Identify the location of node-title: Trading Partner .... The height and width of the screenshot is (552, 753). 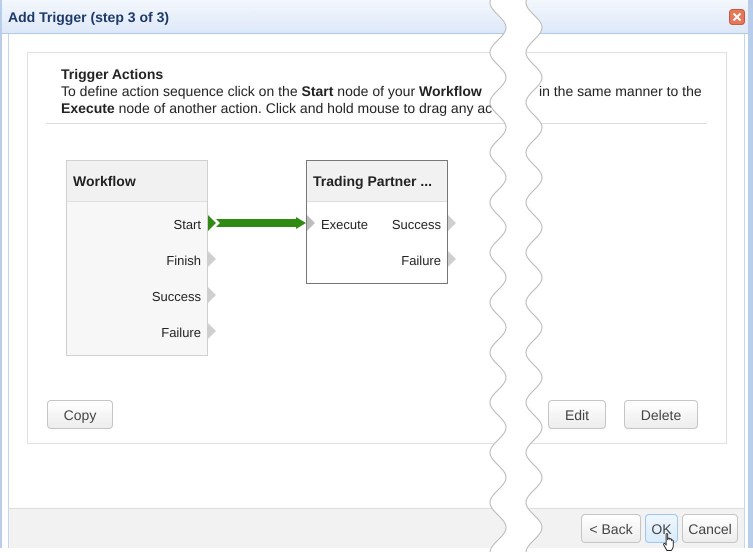
(377, 181).